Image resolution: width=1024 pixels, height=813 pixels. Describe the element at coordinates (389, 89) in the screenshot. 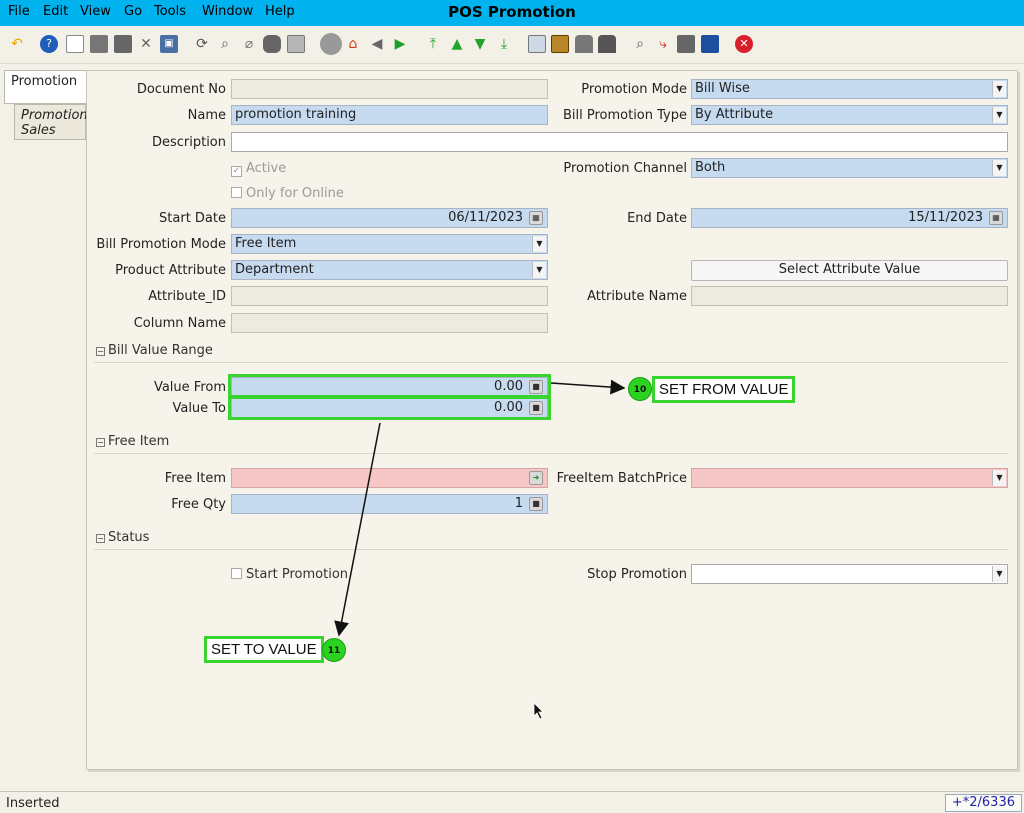

I see `document-no-field` at that location.